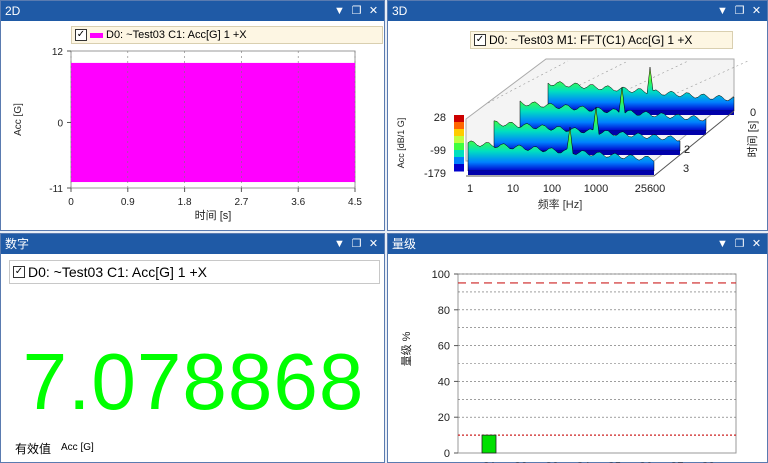 The height and width of the screenshot is (463, 768). I want to click on x-tick-label: 100, so click(552, 189).